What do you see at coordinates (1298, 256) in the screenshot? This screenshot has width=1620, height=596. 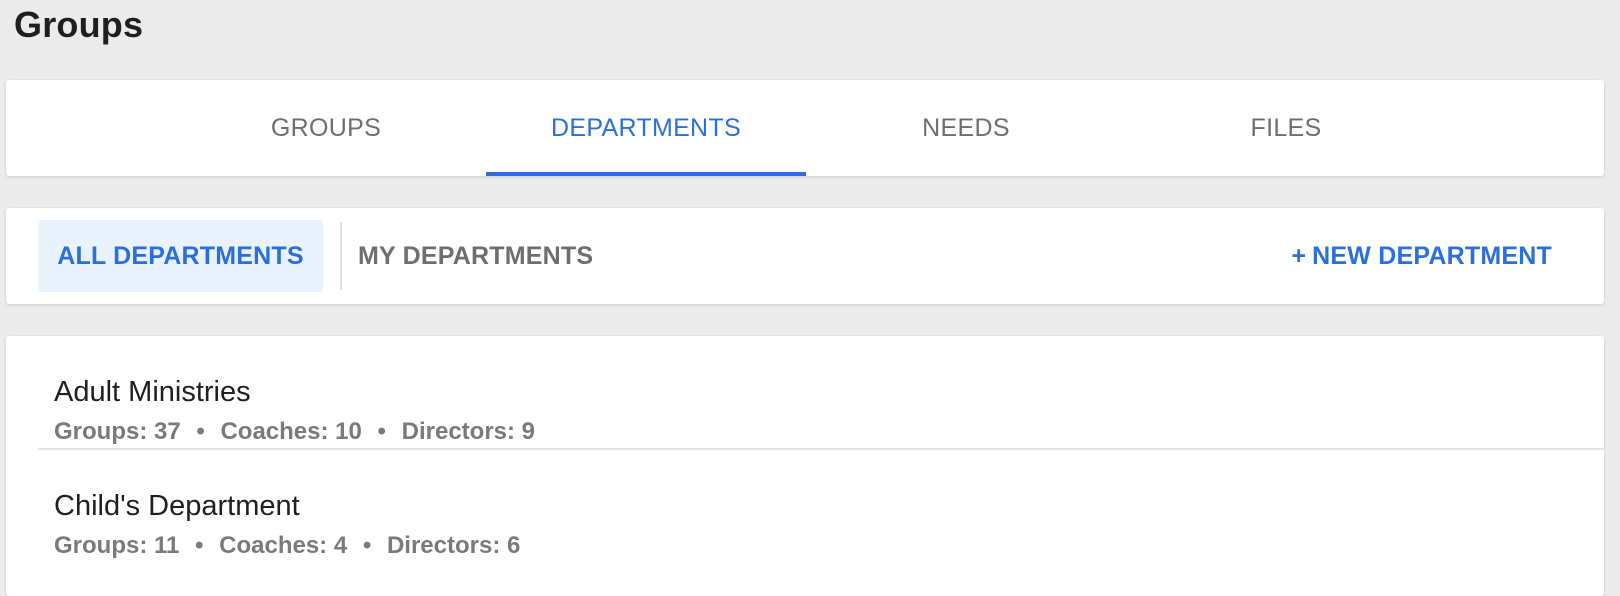 I see `plus-icon: +` at bounding box center [1298, 256].